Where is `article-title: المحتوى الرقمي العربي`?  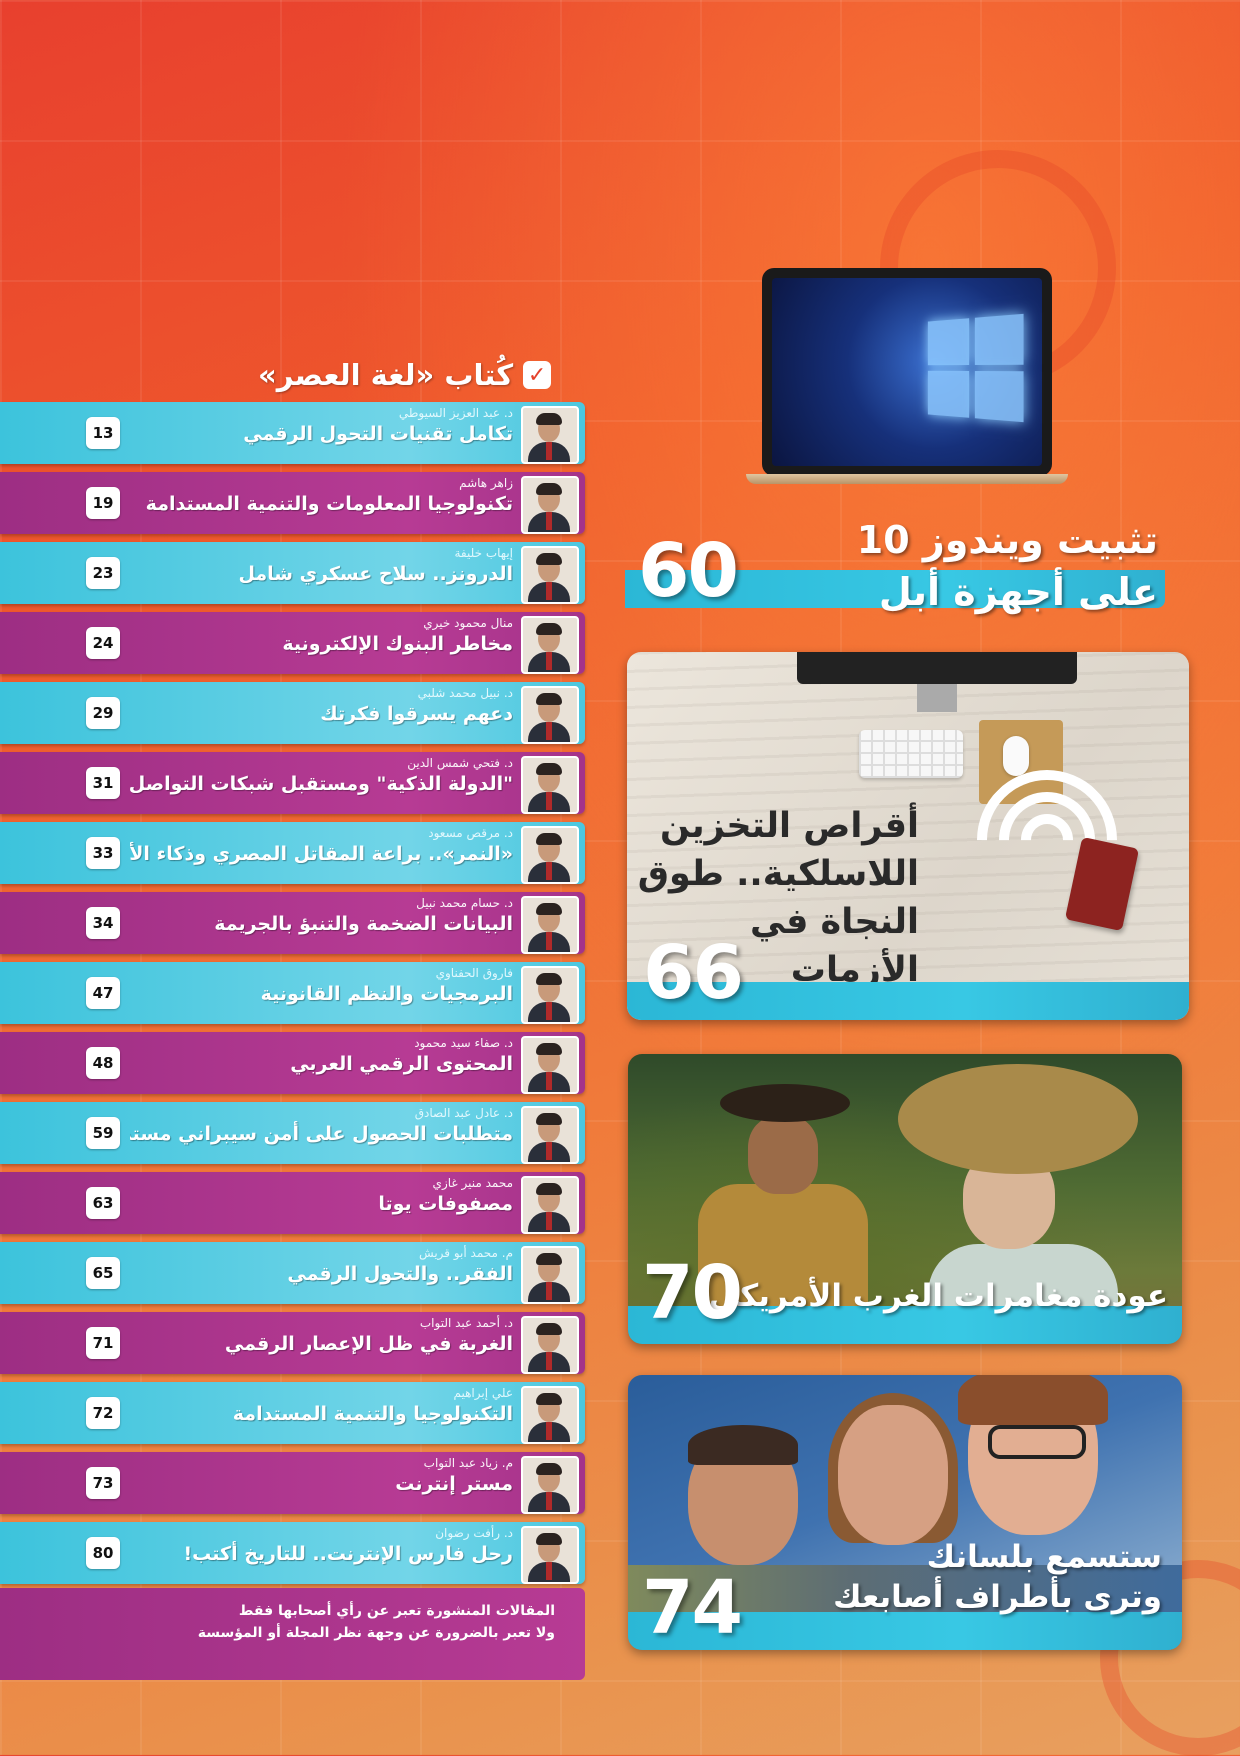 article-title: المحتوى الرقمي العربي is located at coordinates (401, 1064).